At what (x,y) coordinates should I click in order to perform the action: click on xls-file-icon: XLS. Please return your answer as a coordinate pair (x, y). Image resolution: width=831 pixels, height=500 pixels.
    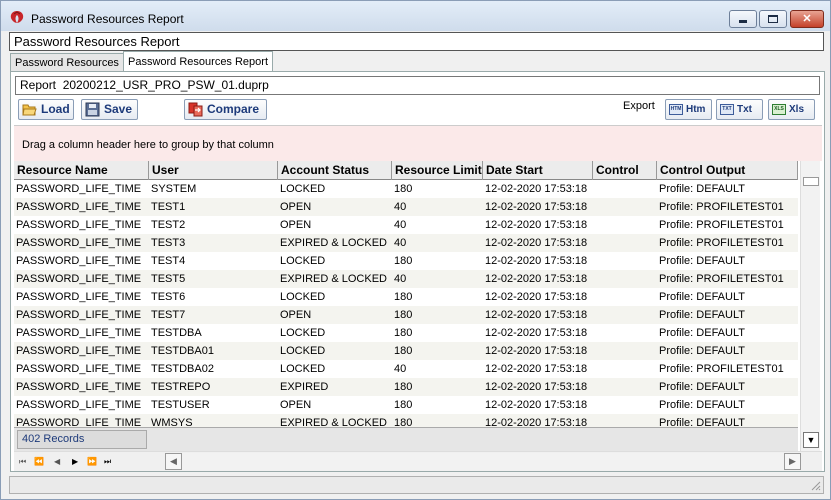
    Looking at the image, I should click on (779, 109).